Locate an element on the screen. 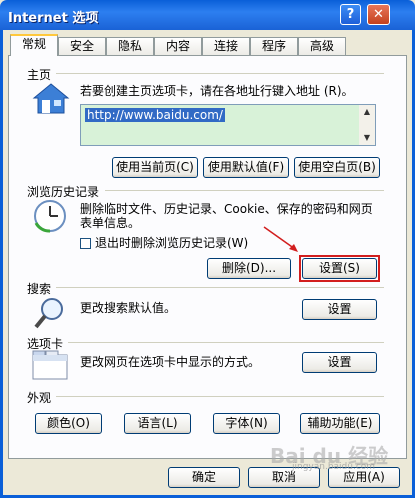 The width and height of the screenshot is (415, 498). home-divider is located at coordinates (220, 73).